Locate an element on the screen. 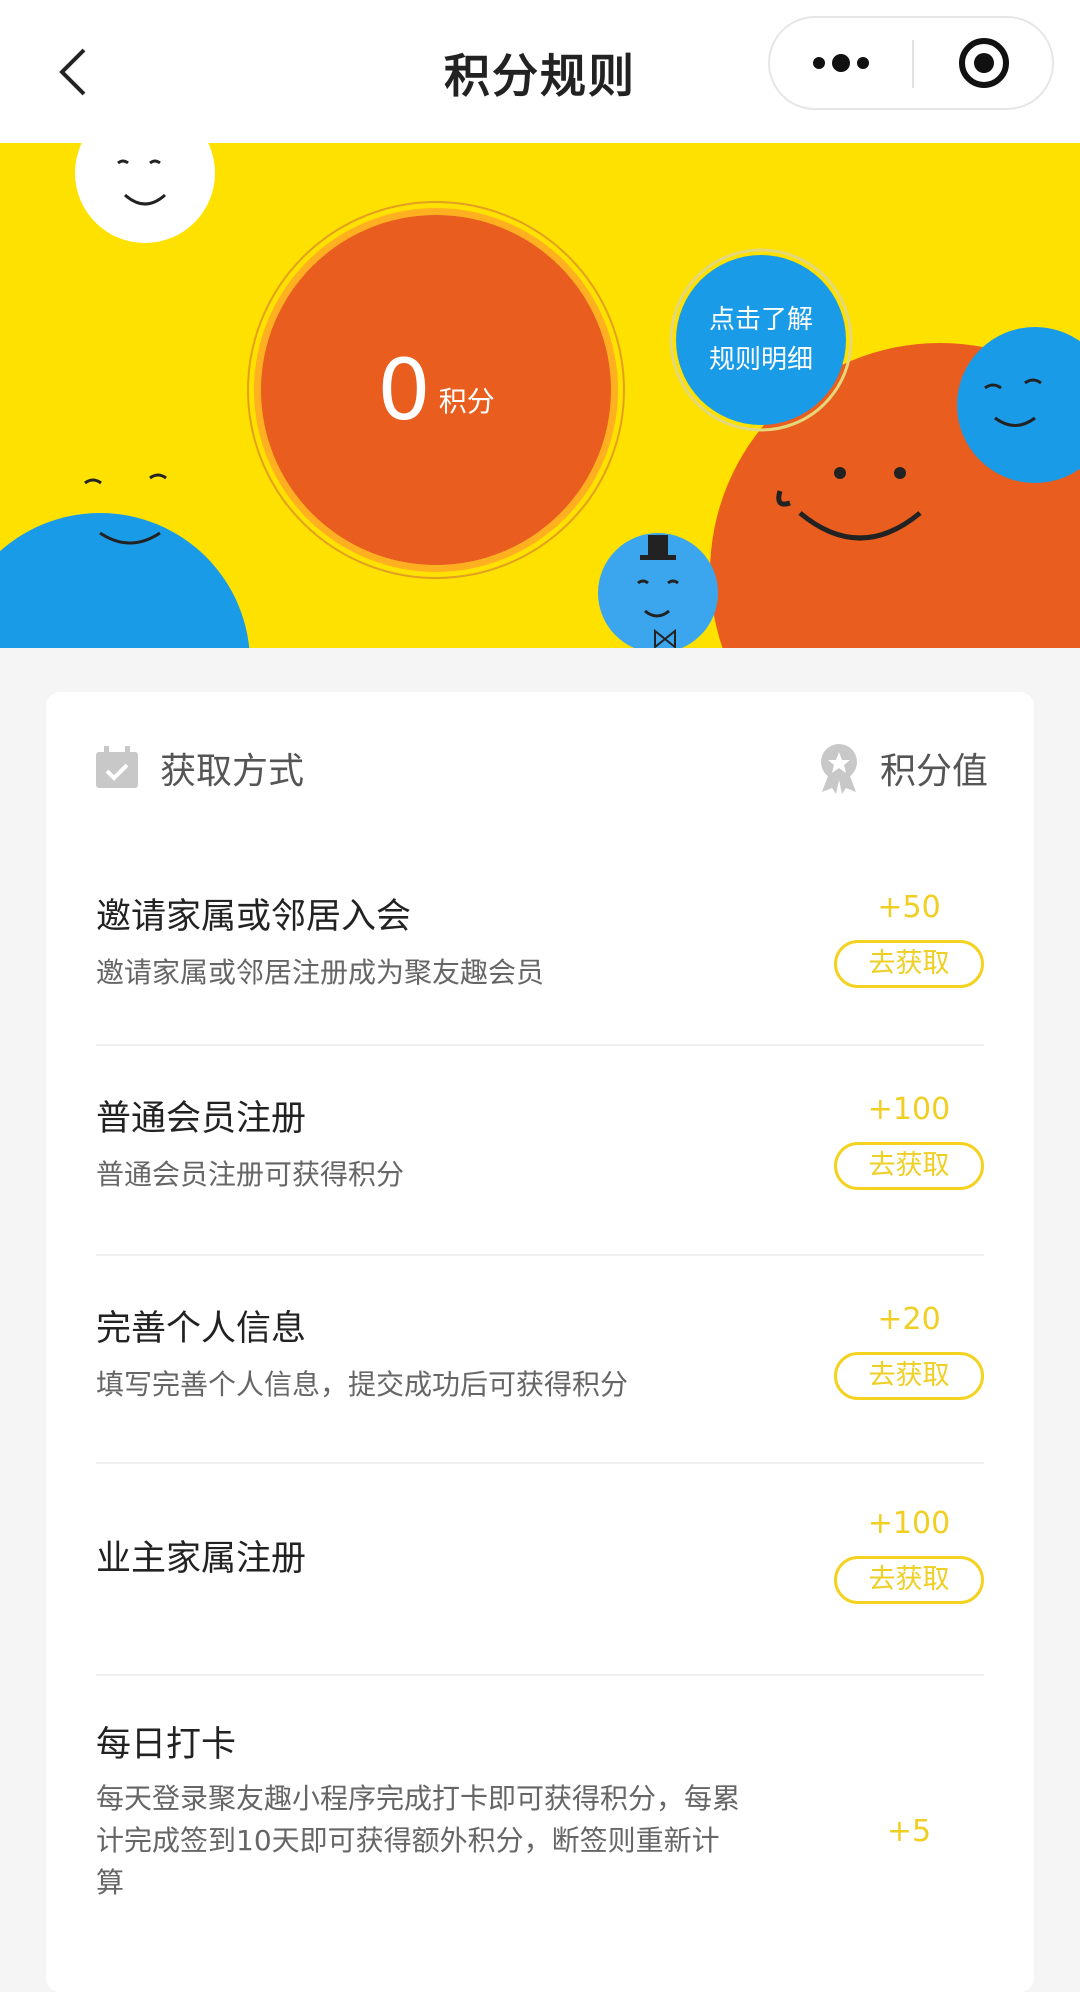  rules-line-1: 点击了解 is located at coordinates (760, 320).